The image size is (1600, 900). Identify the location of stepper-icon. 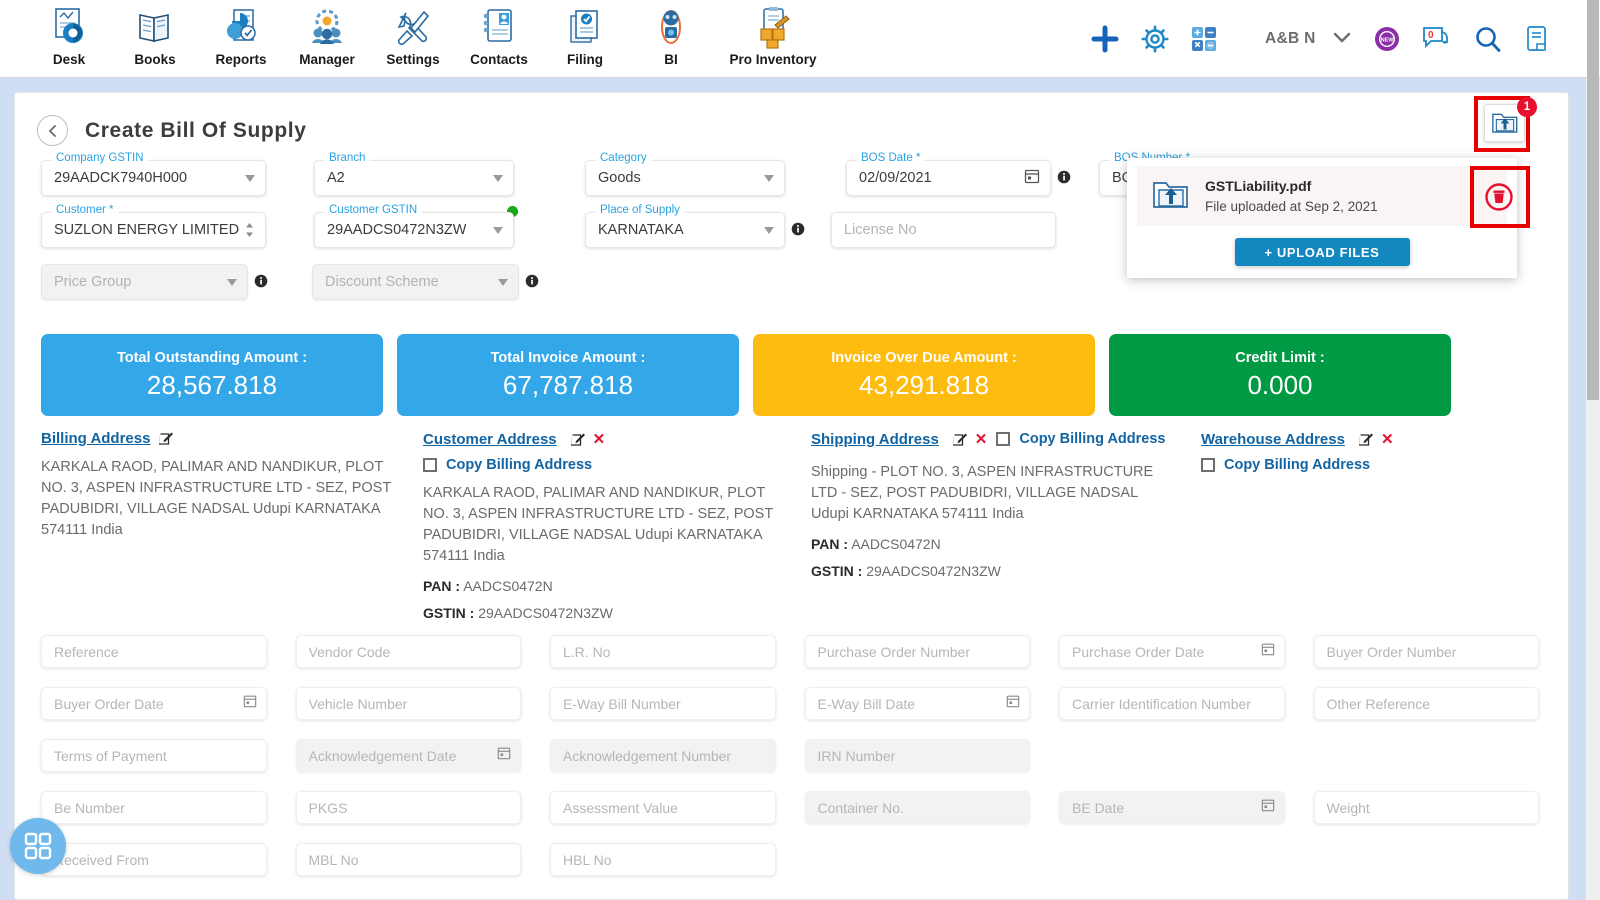
(249, 230).